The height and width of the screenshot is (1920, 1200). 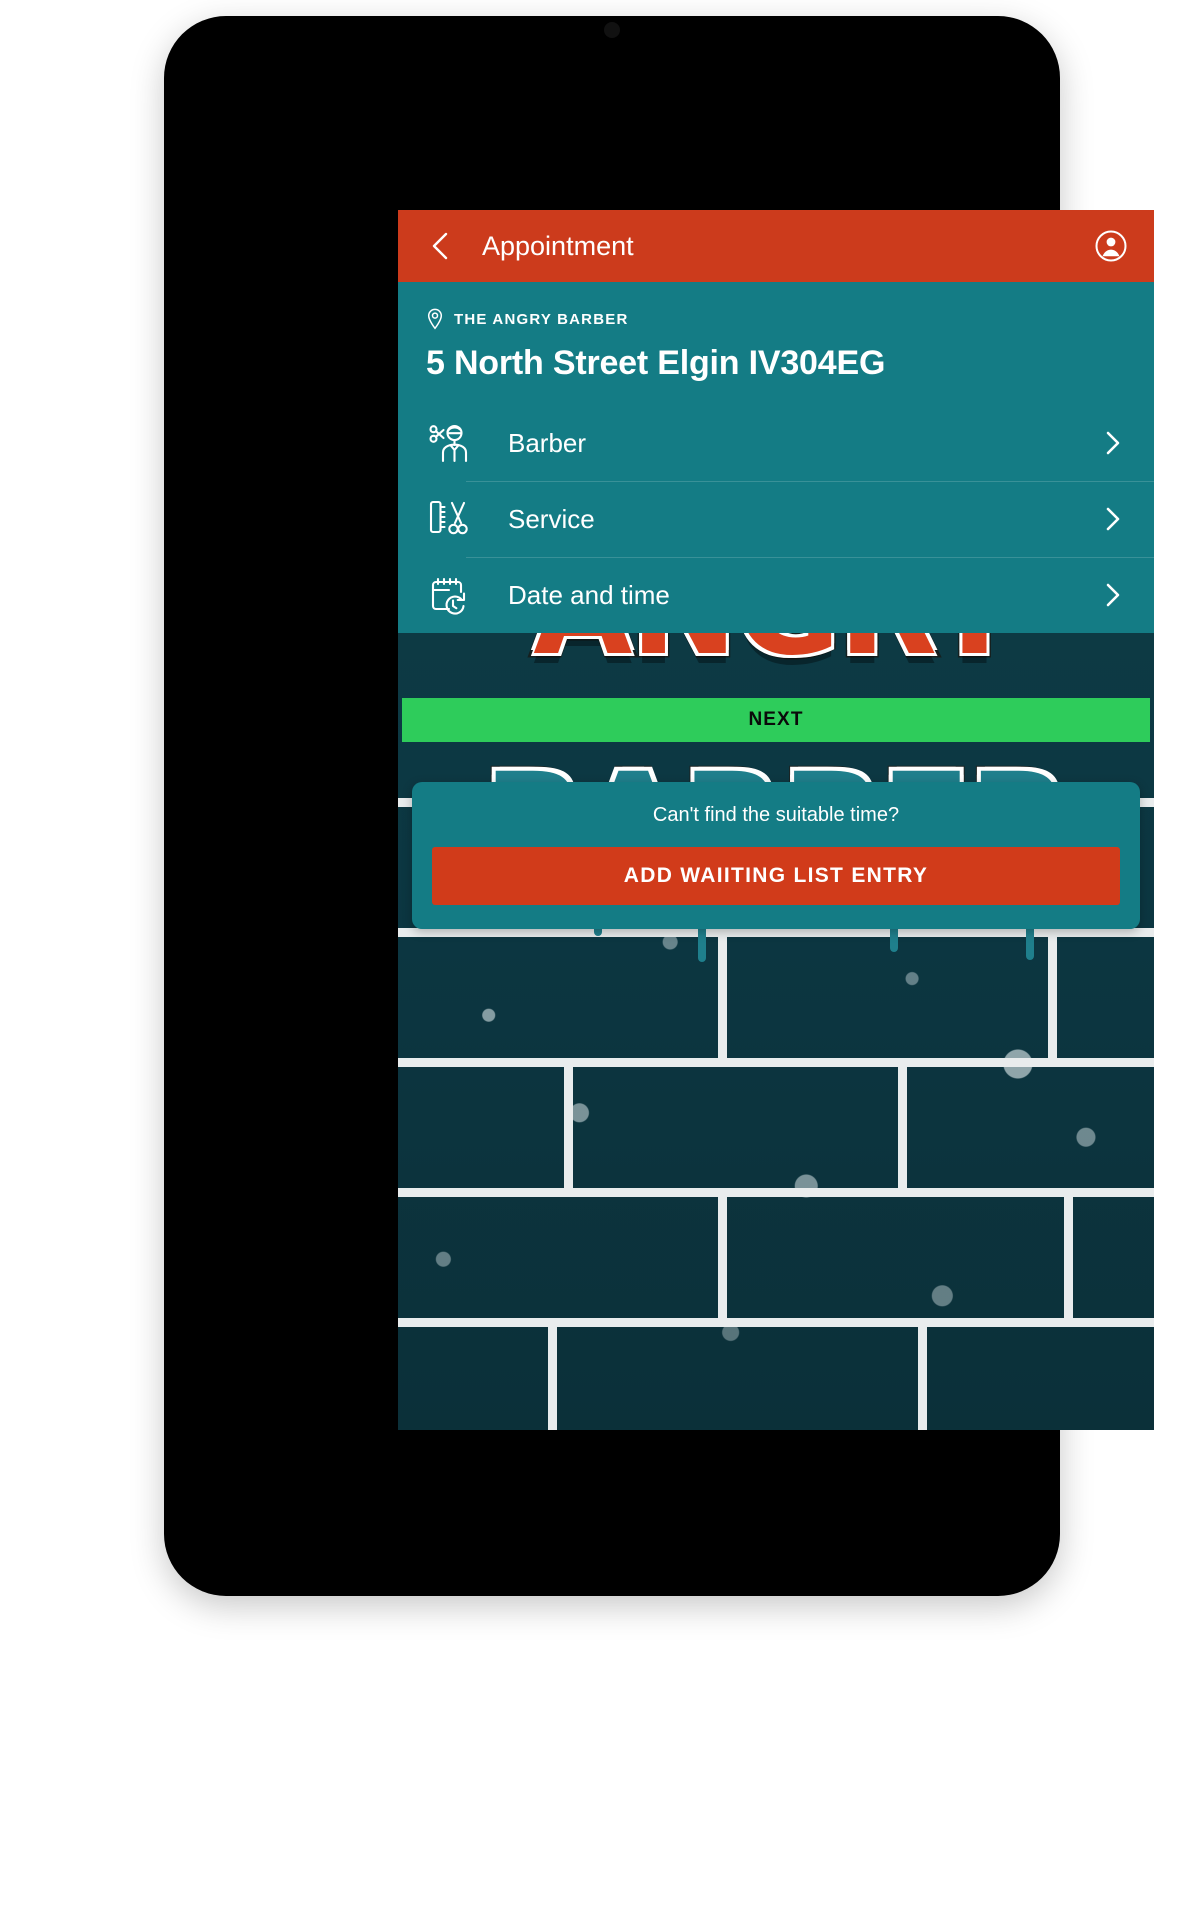 I want to click on selection-row-label: Barber, so click(x=547, y=442).